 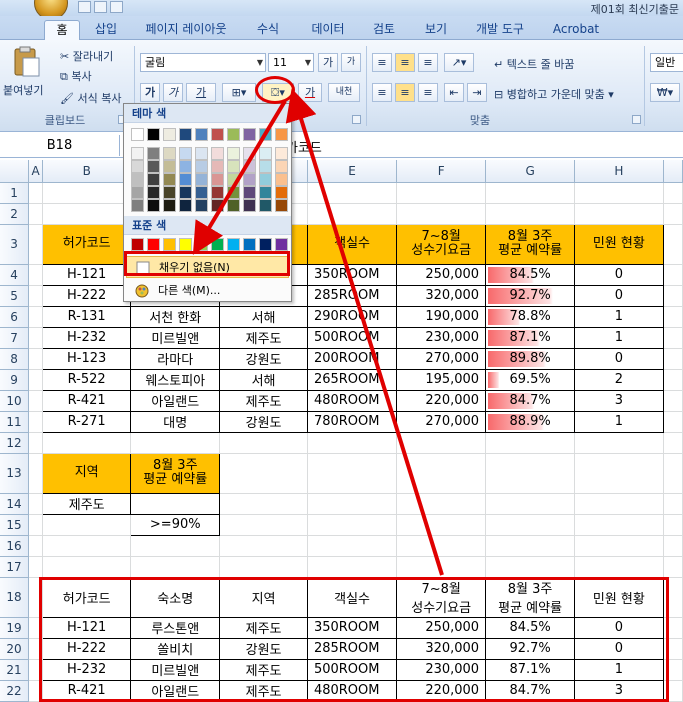 What do you see at coordinates (441, 193) in the screenshot?
I see `cell-f1` at bounding box center [441, 193].